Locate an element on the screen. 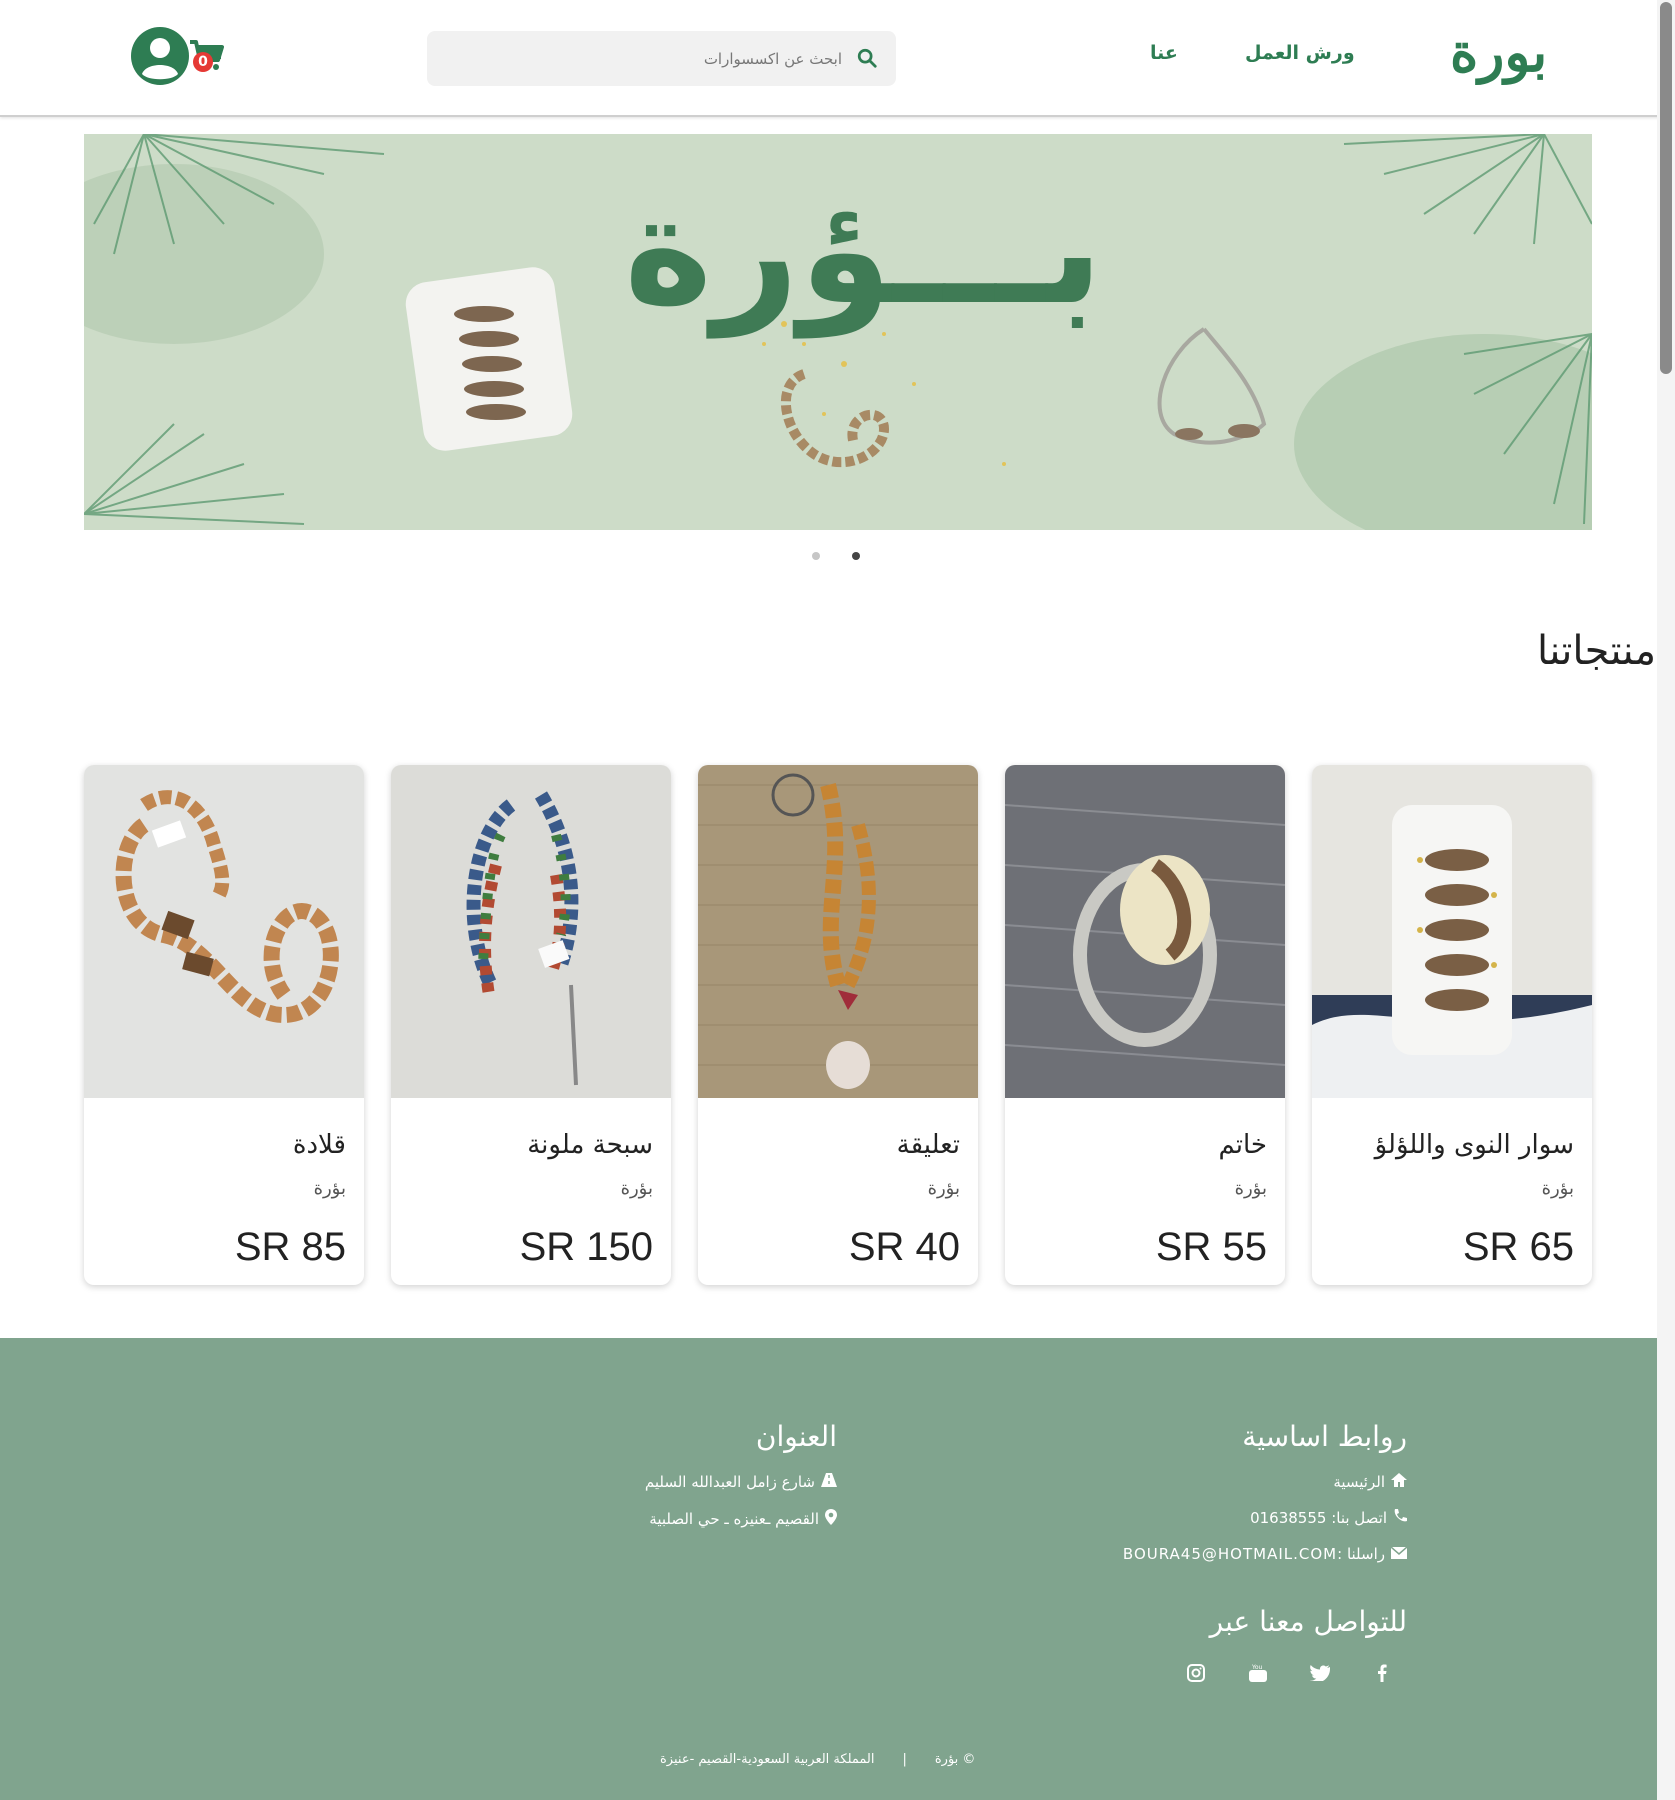  instagram-icon is located at coordinates (1196, 1673).